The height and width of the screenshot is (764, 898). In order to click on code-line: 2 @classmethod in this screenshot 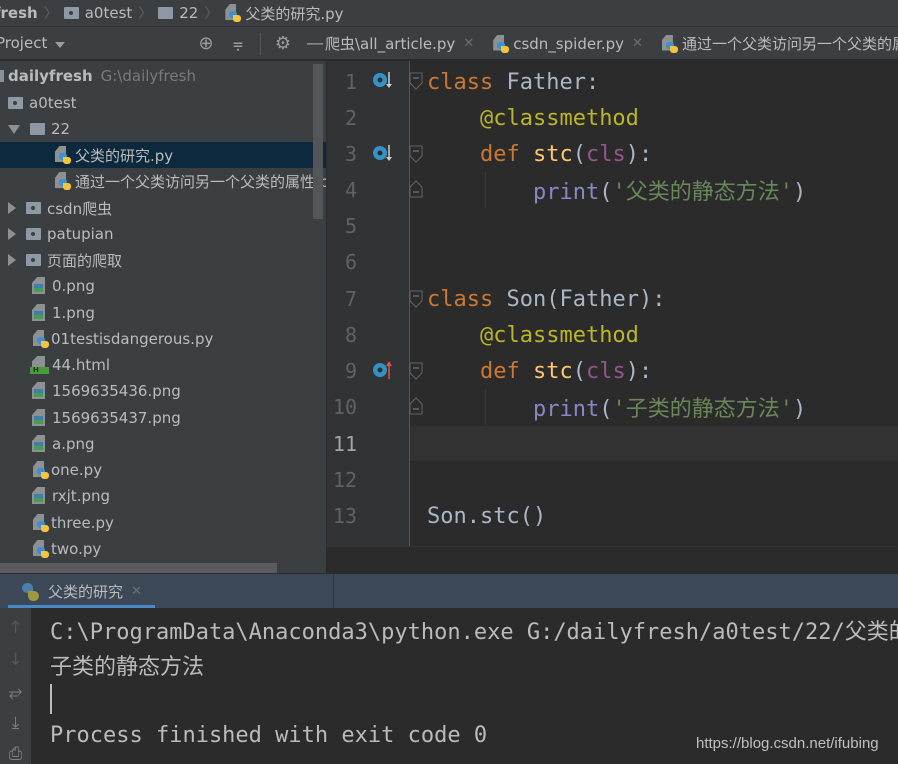, I will do `click(612, 118)`.